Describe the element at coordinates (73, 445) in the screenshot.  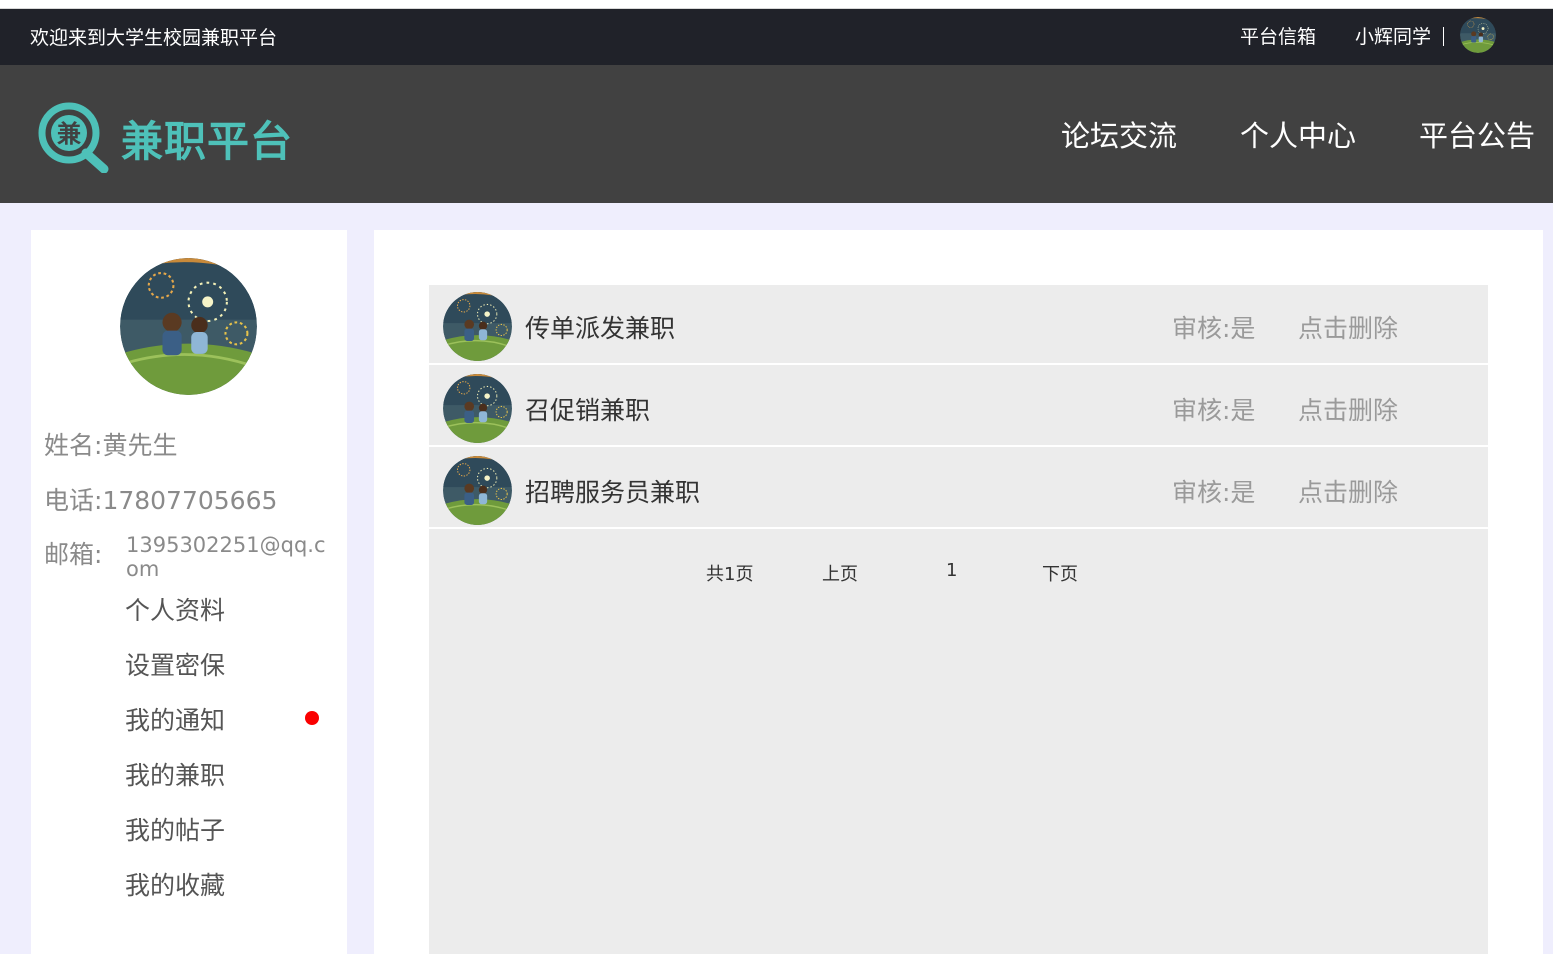
I see `name-label: 姓名:` at that location.